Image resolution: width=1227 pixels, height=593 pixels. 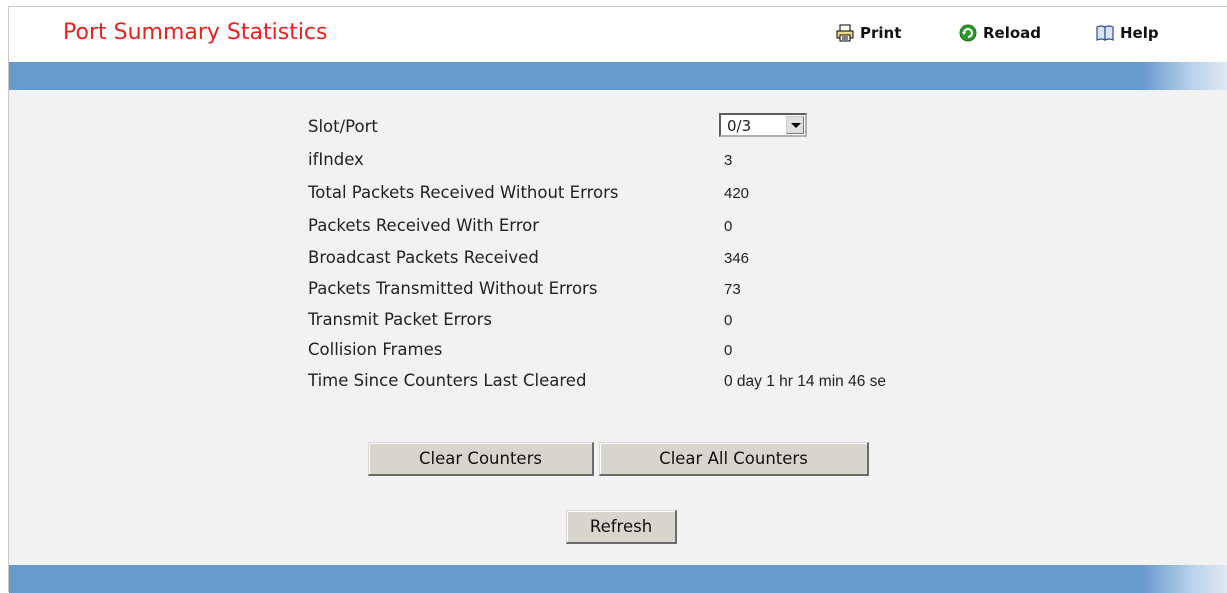 I want to click on slot-port-value: 0/3, so click(x=739, y=126).